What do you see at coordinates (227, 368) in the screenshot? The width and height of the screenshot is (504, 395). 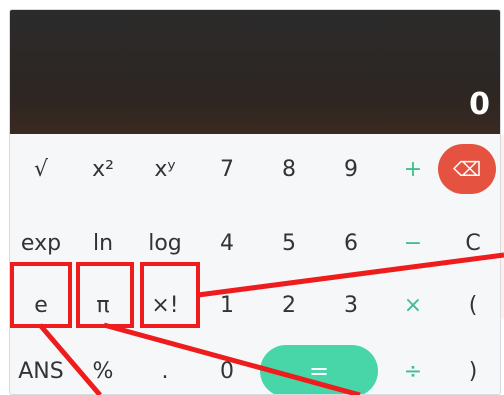 I see `digit-0-button: 0` at bounding box center [227, 368].